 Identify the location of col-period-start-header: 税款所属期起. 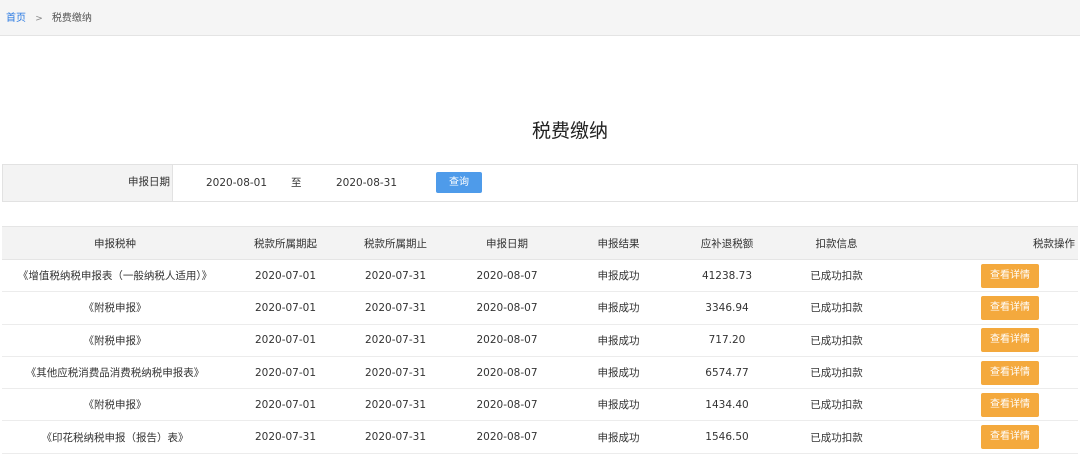
(285, 243).